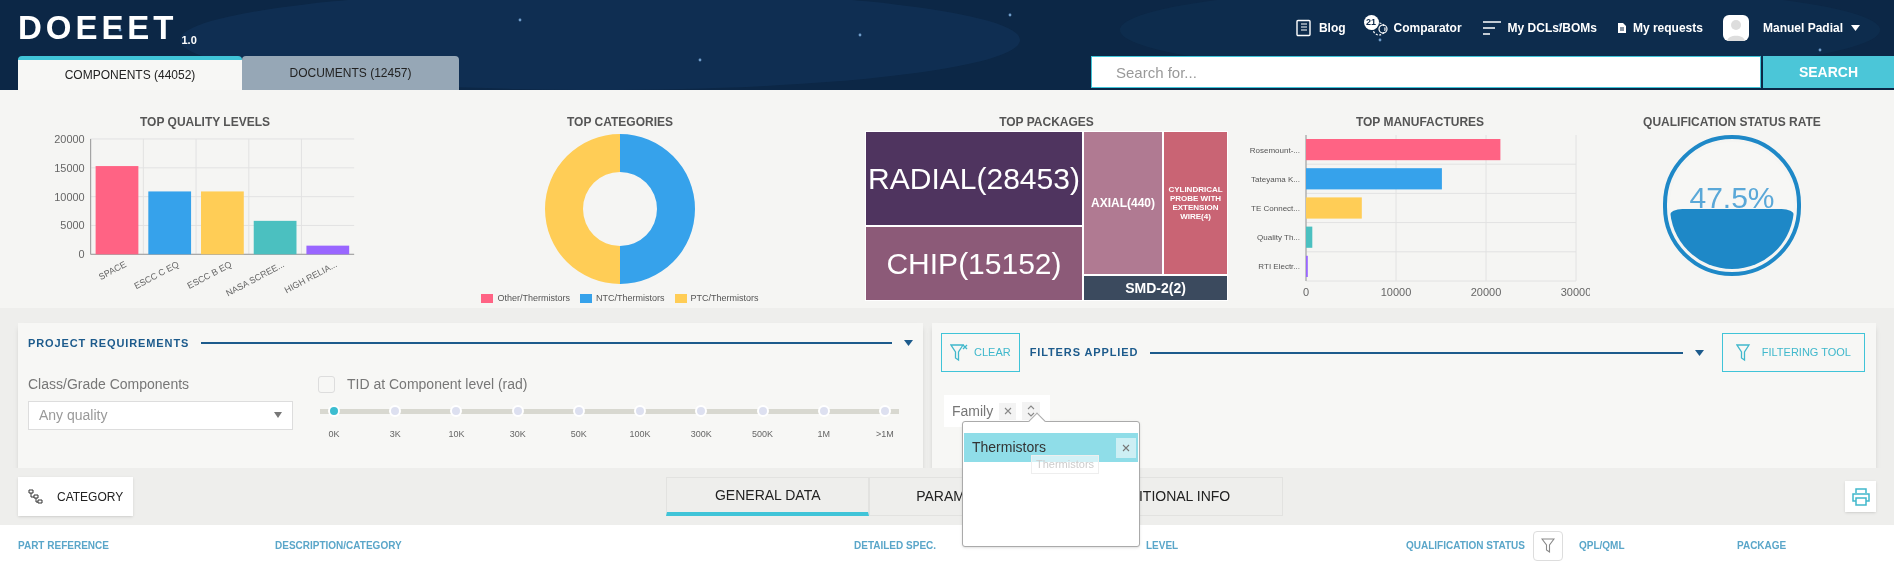  What do you see at coordinates (578, 434) in the screenshot?
I see `slider-label: 50K` at bounding box center [578, 434].